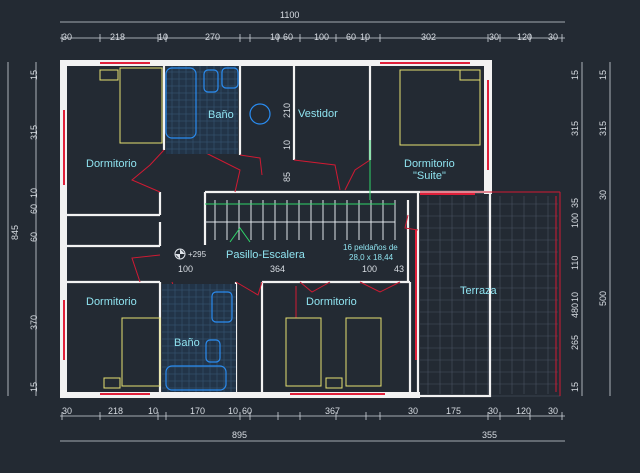 Image resolution: width=640 pixels, height=473 pixels. I want to click on dim-top-2: 10, so click(163, 37).